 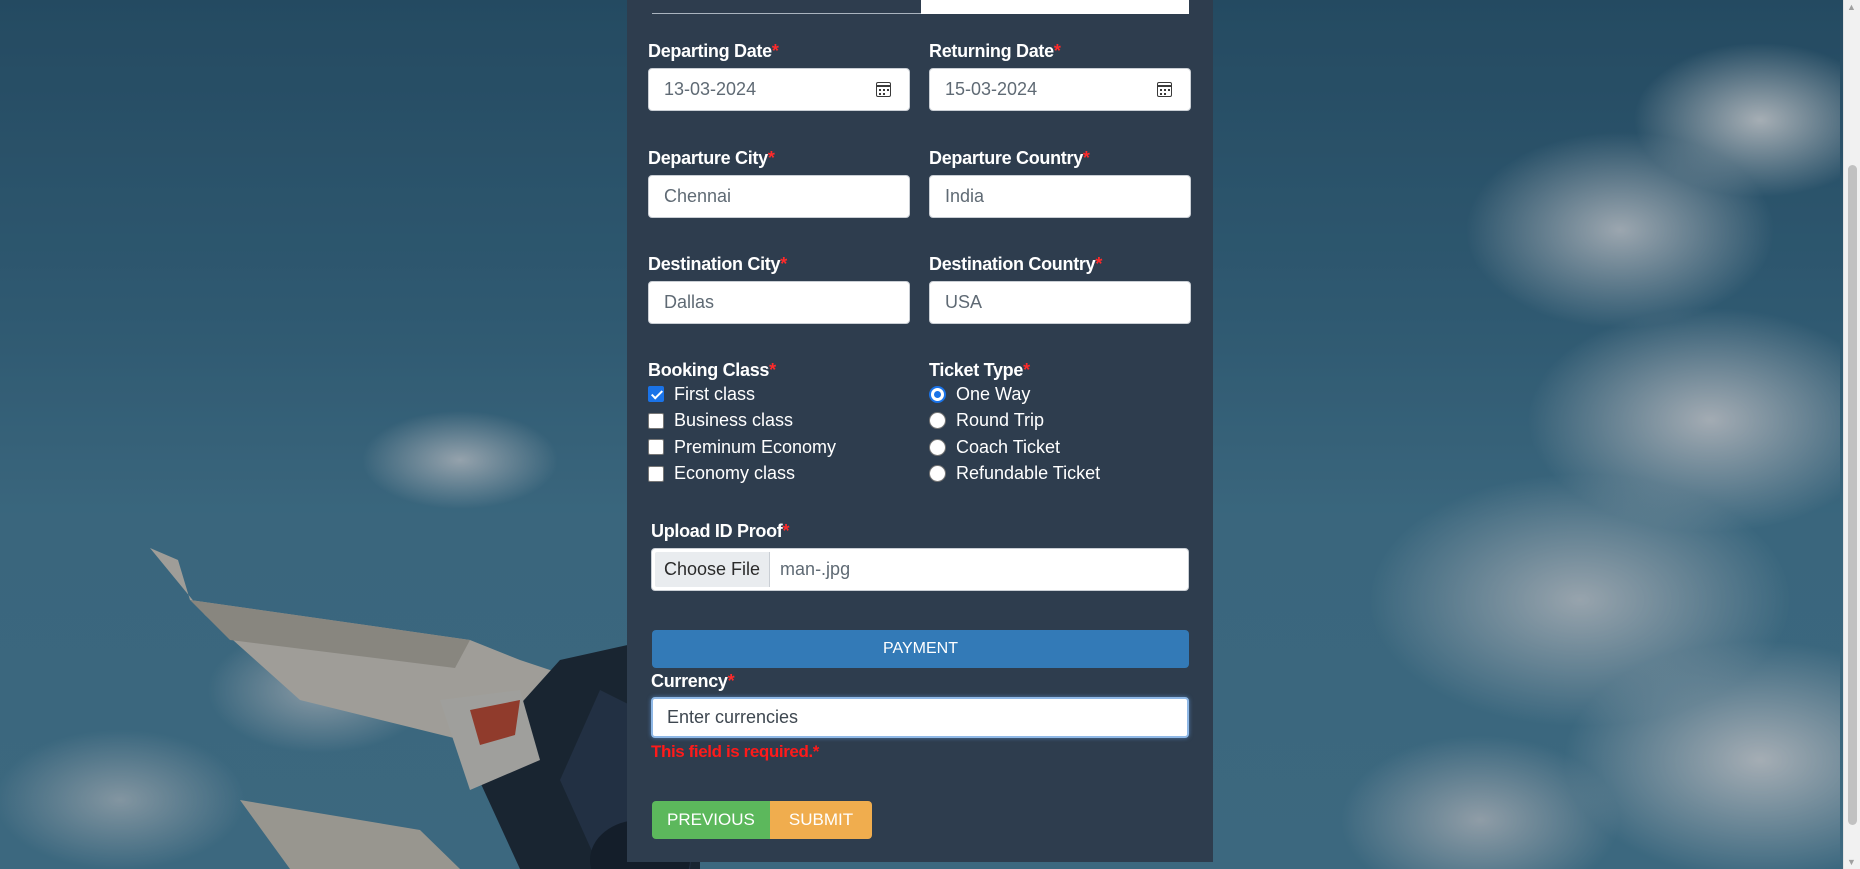 I want to click on departure-city-input: Chennai, so click(x=779, y=196).